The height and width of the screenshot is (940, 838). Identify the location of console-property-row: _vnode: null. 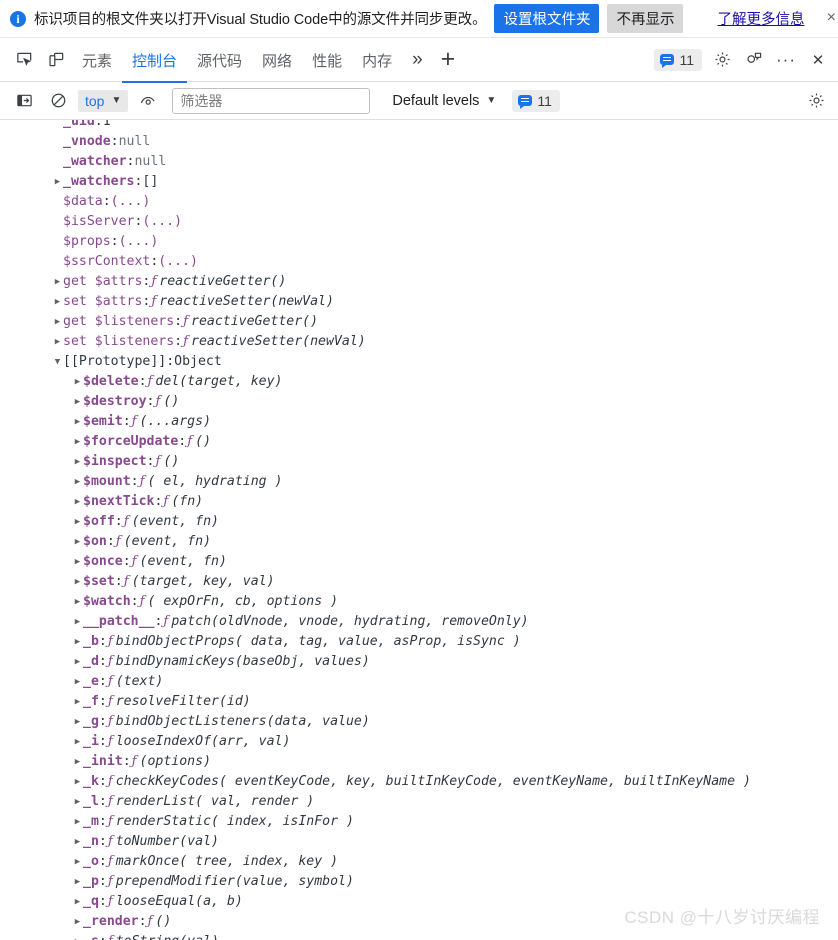
(419, 142).